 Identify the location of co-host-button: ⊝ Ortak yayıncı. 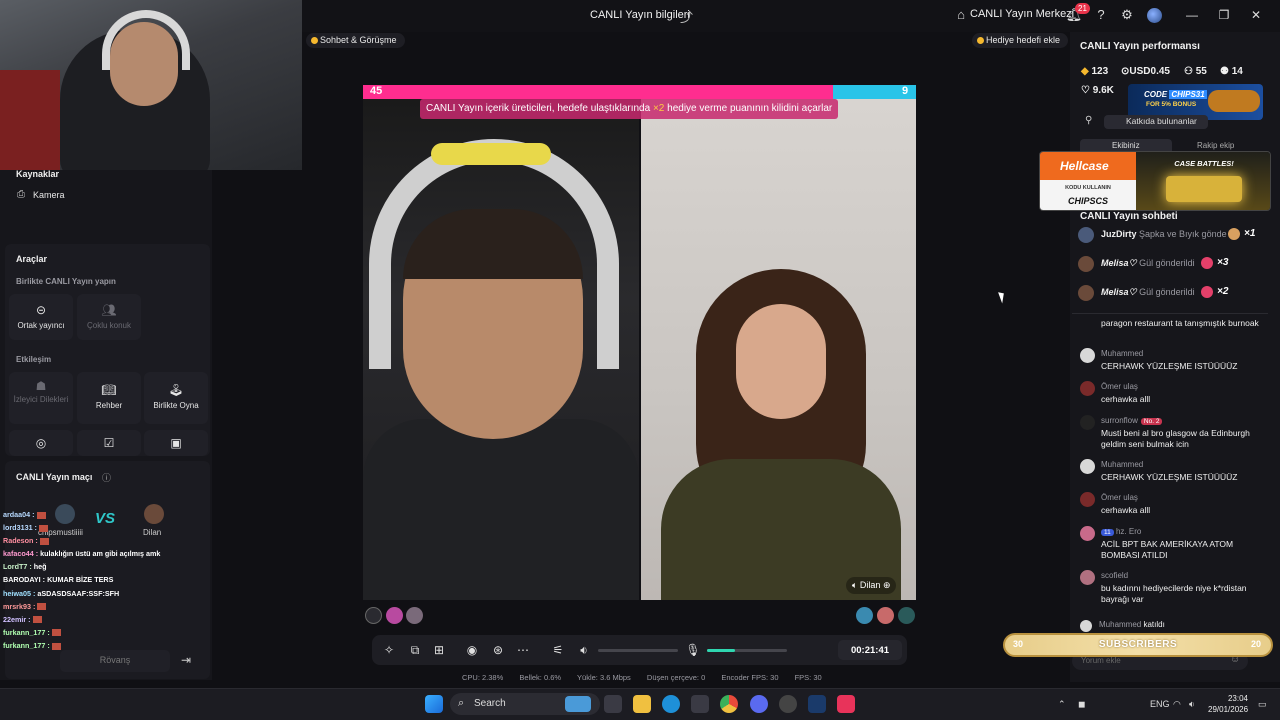
(41, 317).